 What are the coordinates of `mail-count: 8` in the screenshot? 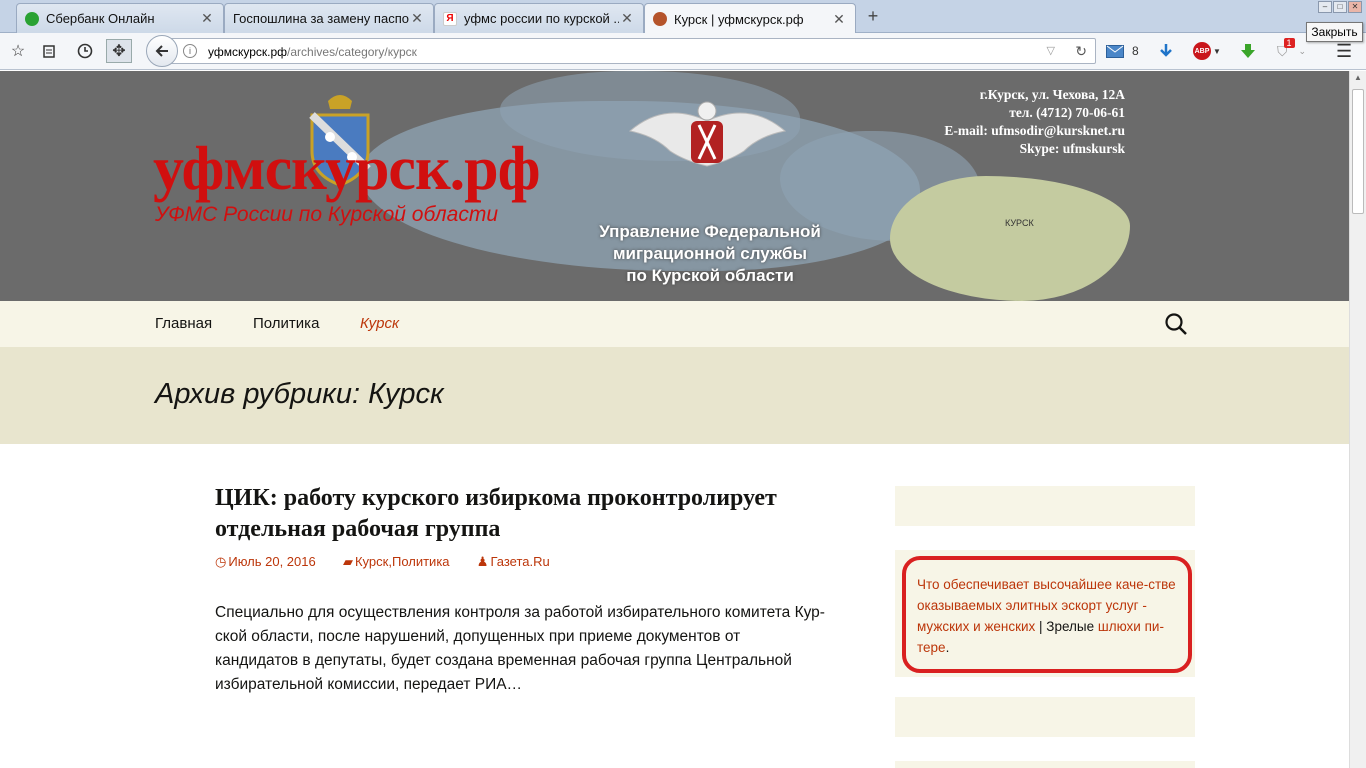 It's located at (1135, 51).